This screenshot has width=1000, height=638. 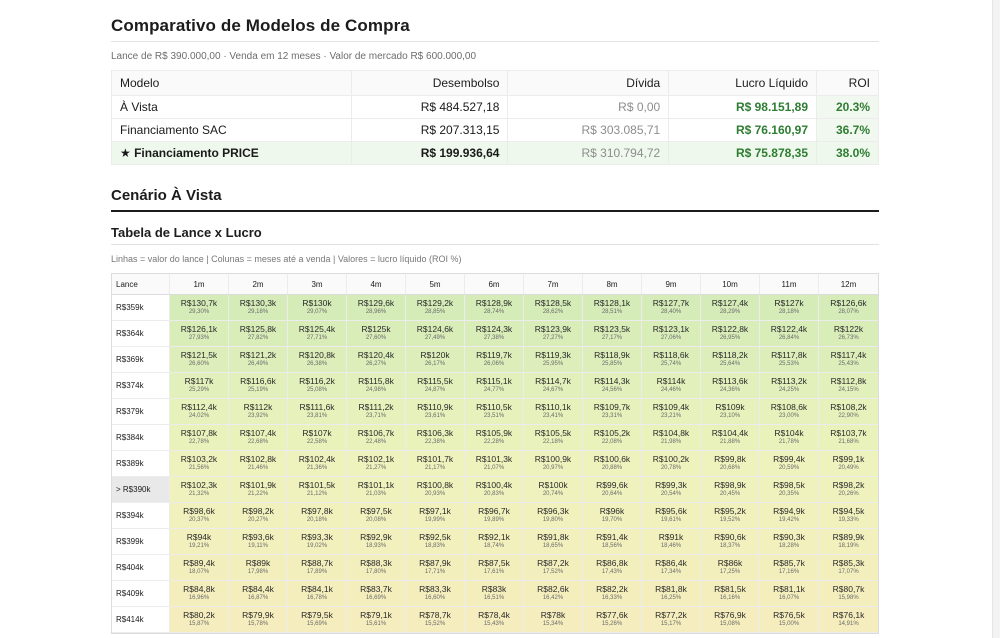 I want to click on roi-value: 28,18%, so click(x=789, y=311).